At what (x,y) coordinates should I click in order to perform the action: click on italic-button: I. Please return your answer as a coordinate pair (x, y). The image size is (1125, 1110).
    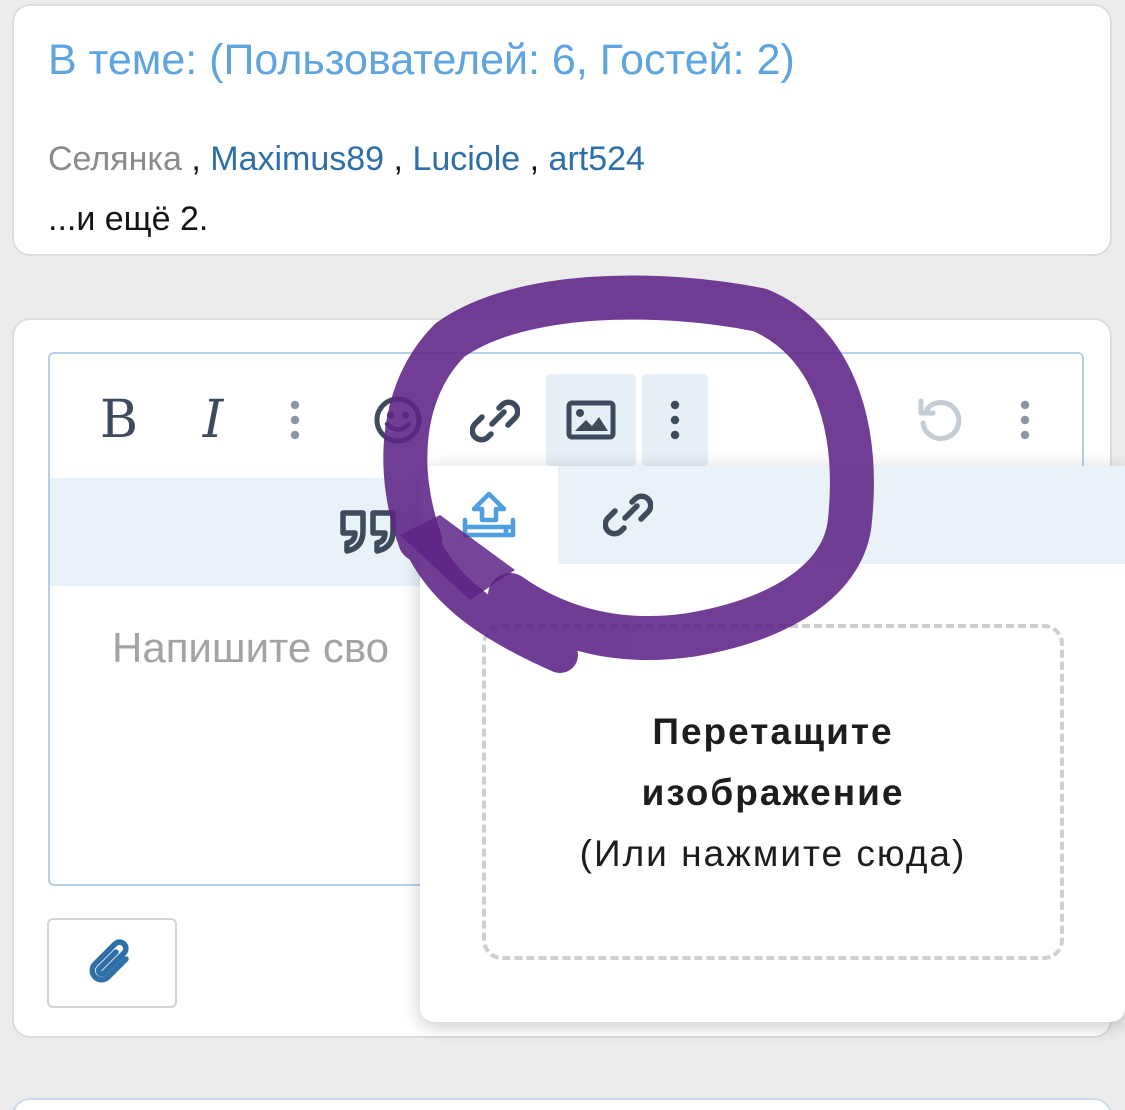
    Looking at the image, I should click on (213, 420).